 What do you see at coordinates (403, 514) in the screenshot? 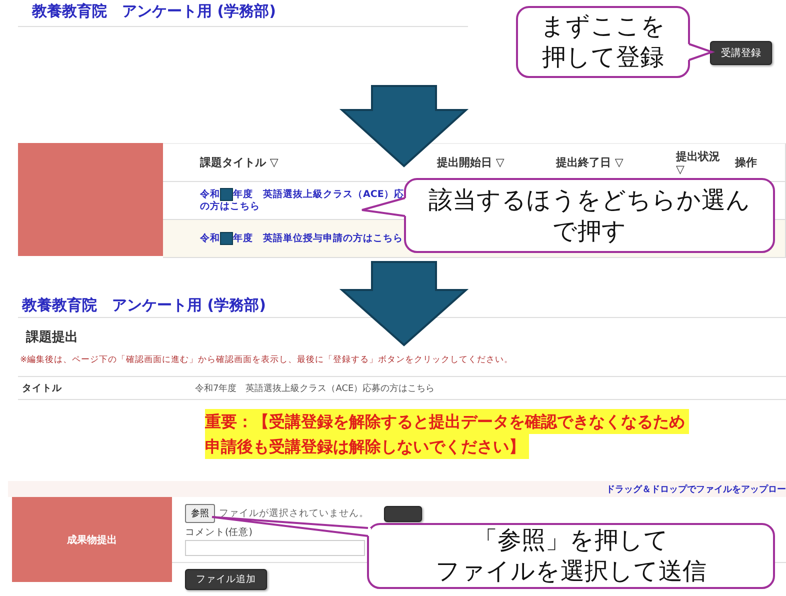
I see `upload-button` at bounding box center [403, 514].